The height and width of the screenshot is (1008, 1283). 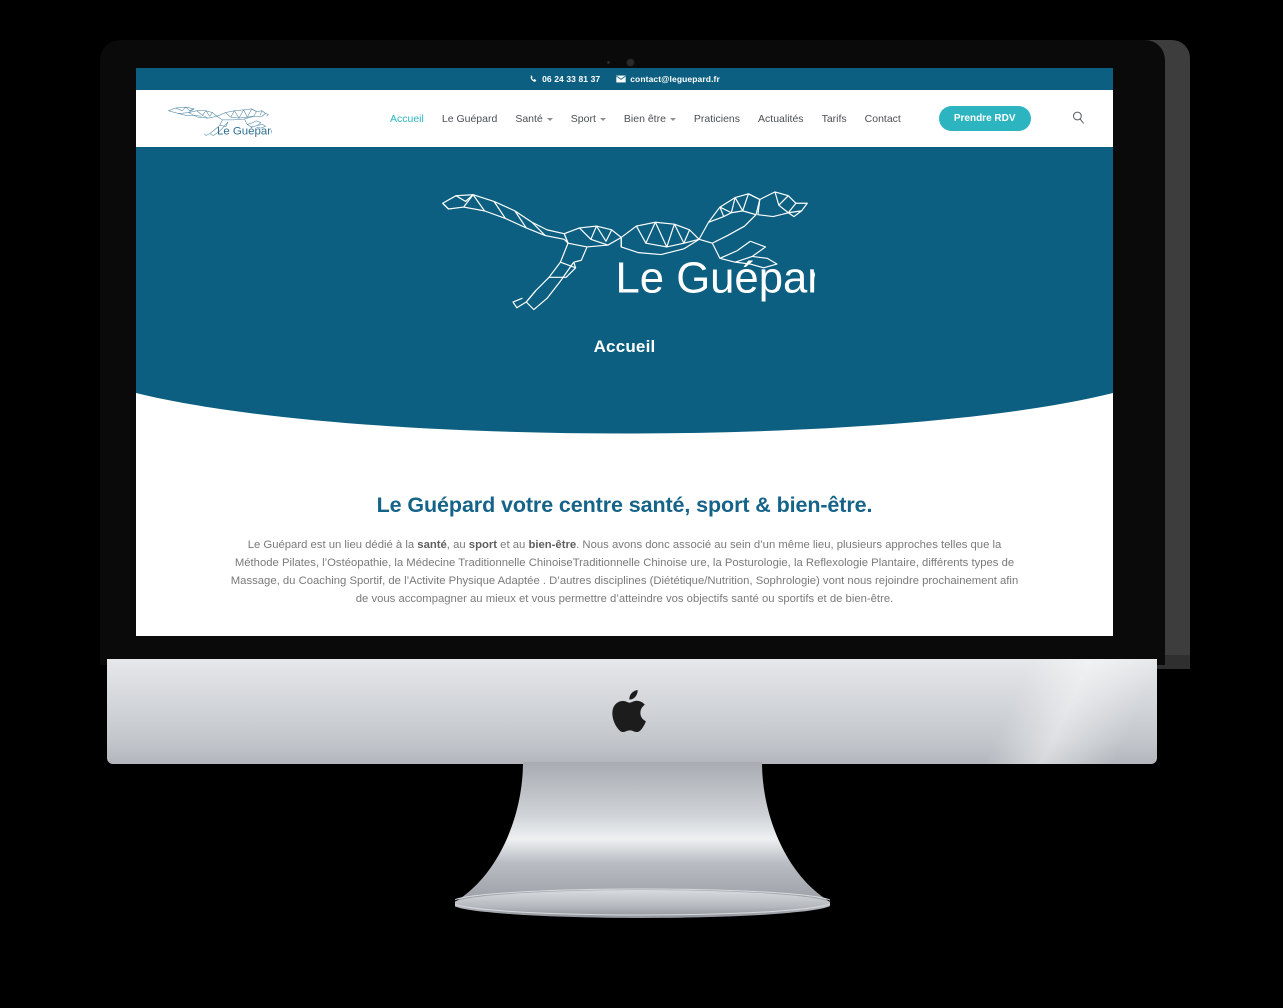 I want to click on nav-item-tarifs: Tarifs, so click(x=834, y=119).